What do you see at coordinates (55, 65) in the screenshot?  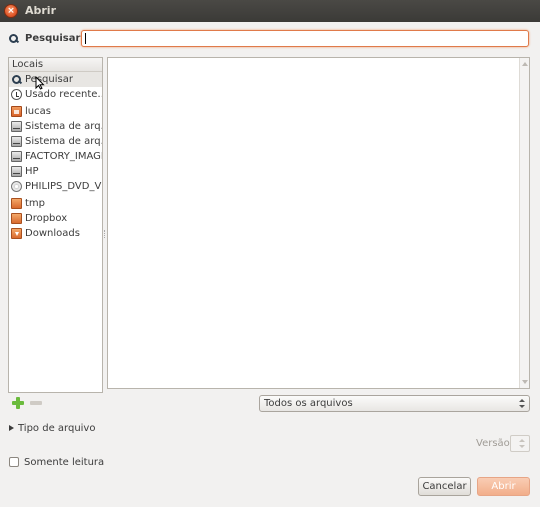 I see `places-header: Locais` at bounding box center [55, 65].